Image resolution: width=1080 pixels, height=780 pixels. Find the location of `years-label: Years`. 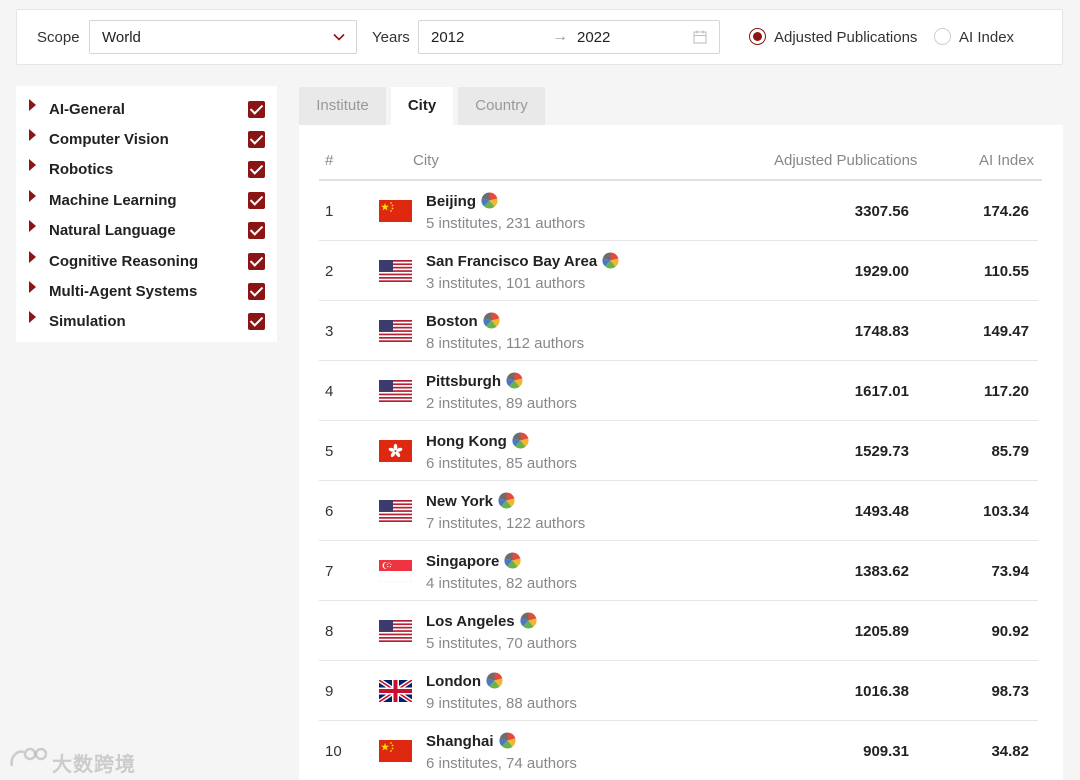

years-label: Years is located at coordinates (391, 37).